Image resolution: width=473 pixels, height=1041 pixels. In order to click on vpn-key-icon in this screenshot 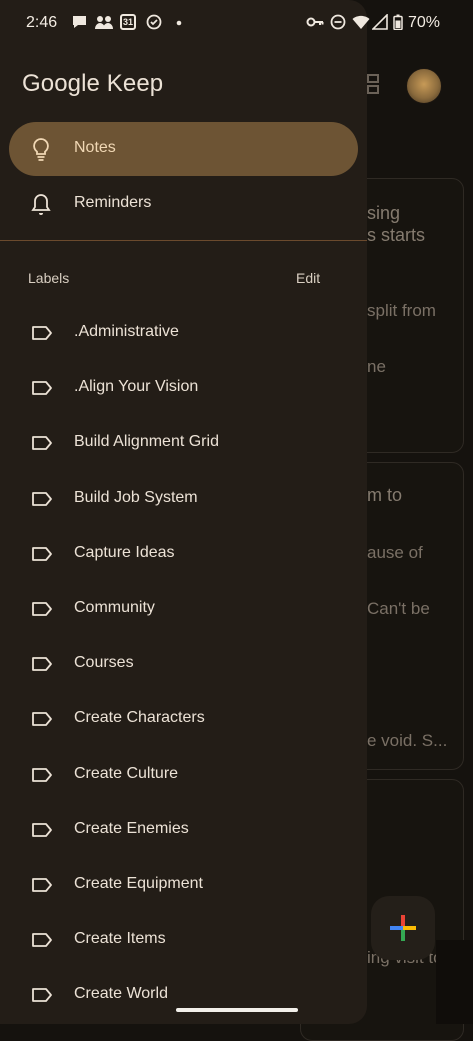, I will do `click(315, 22)`.